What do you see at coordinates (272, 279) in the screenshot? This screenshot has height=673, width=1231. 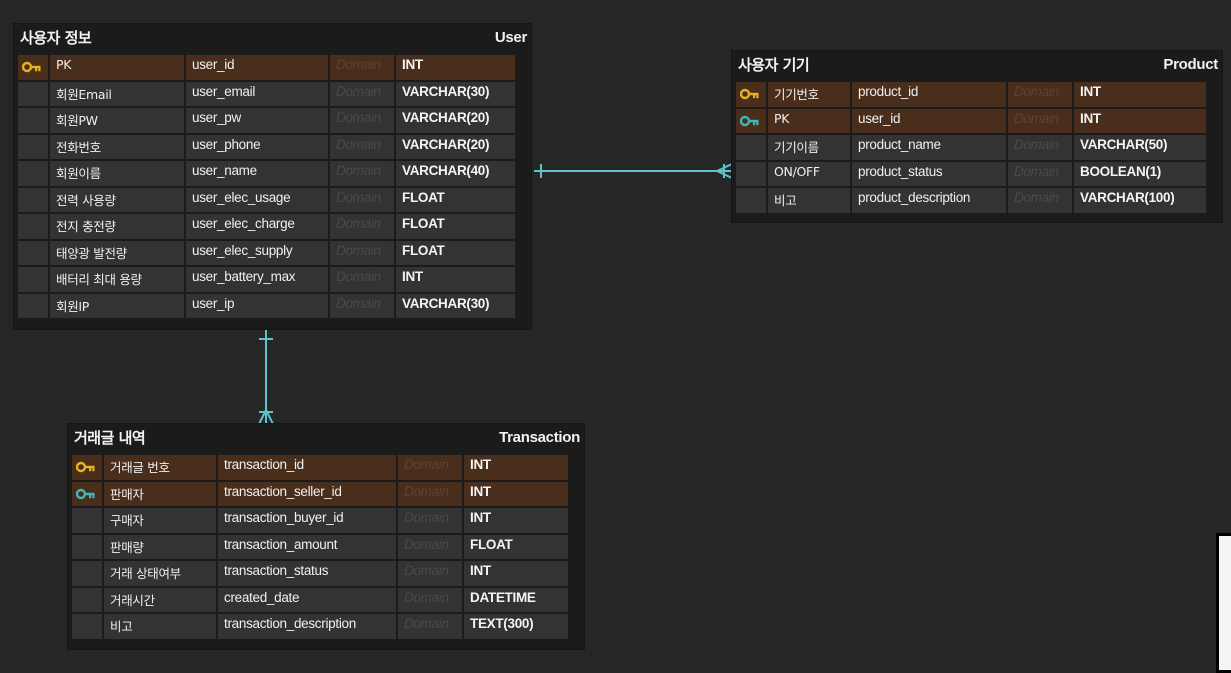 I see `attribute-row: 배터리 최대 용량 user_battery_max Domain INT` at bounding box center [272, 279].